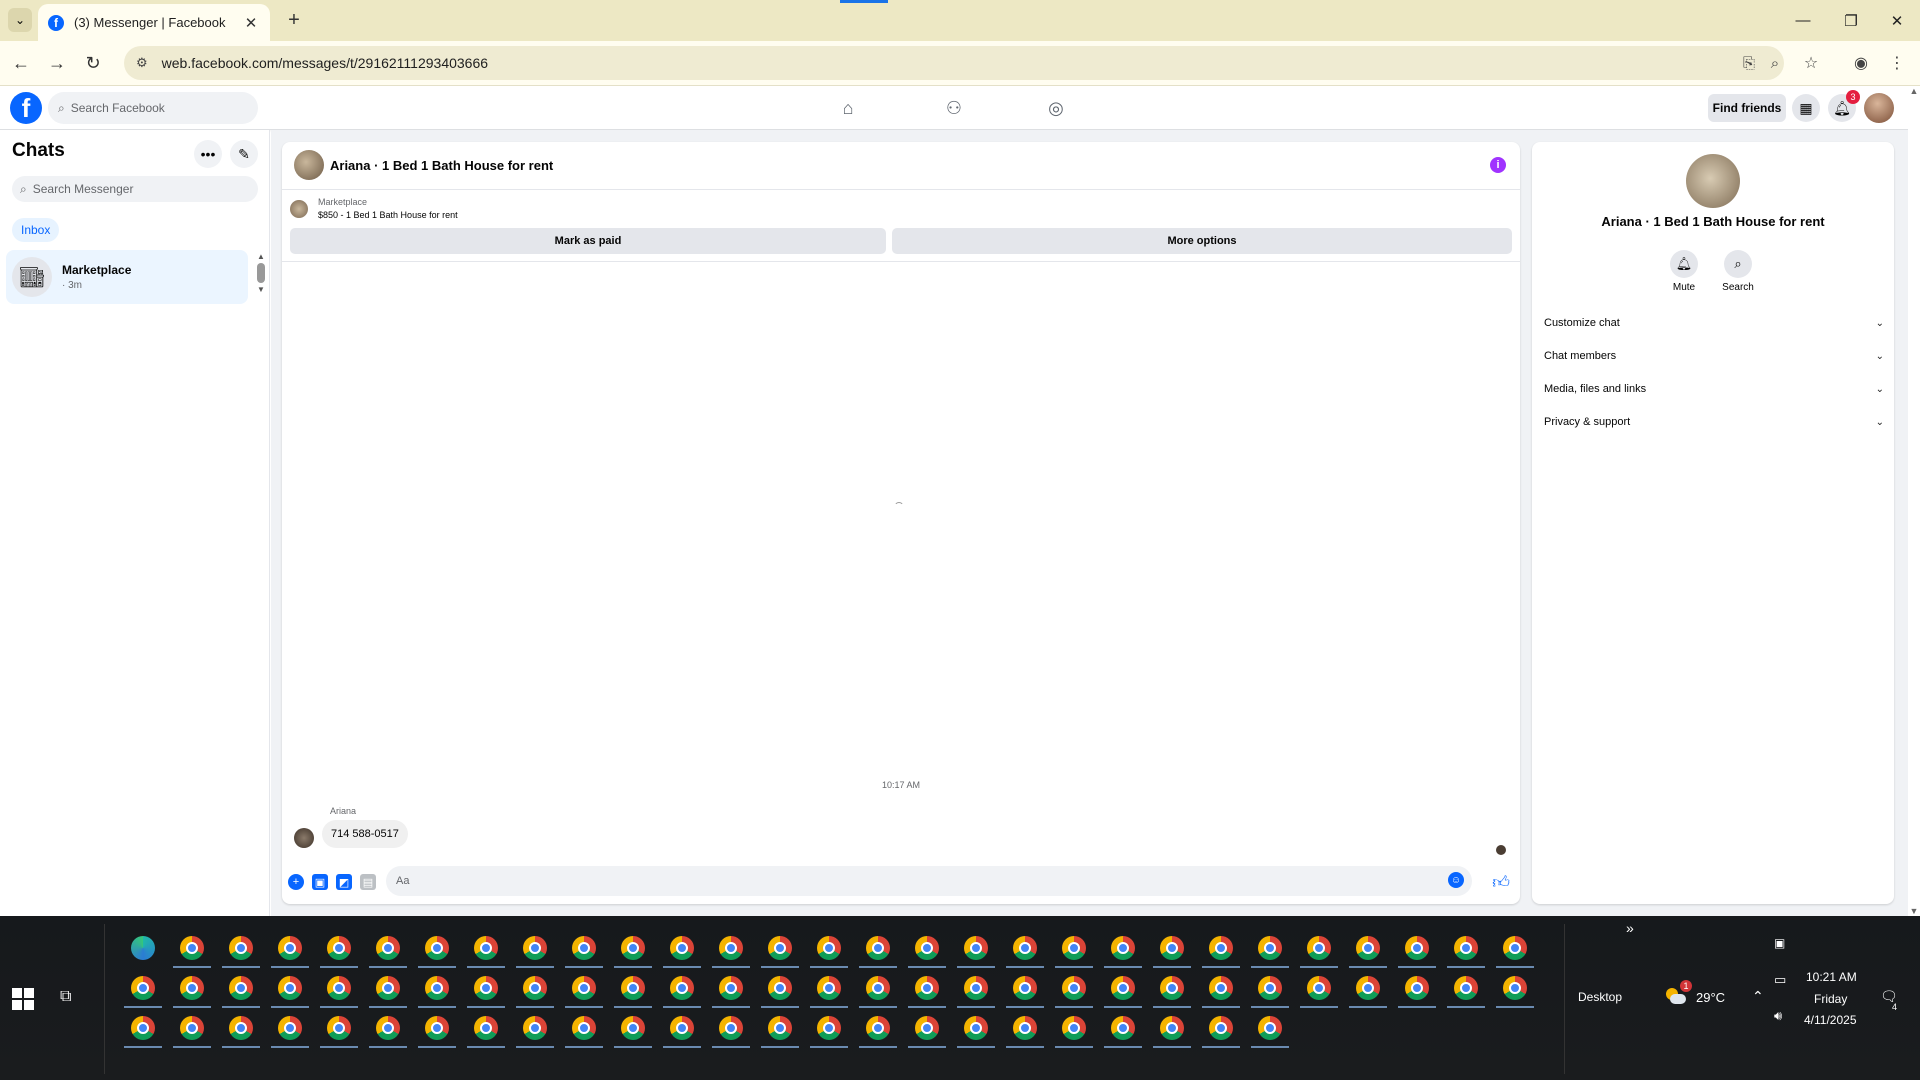  Describe the element at coordinates (299, 209) in the screenshot. I see `listing-thumbnail` at that location.